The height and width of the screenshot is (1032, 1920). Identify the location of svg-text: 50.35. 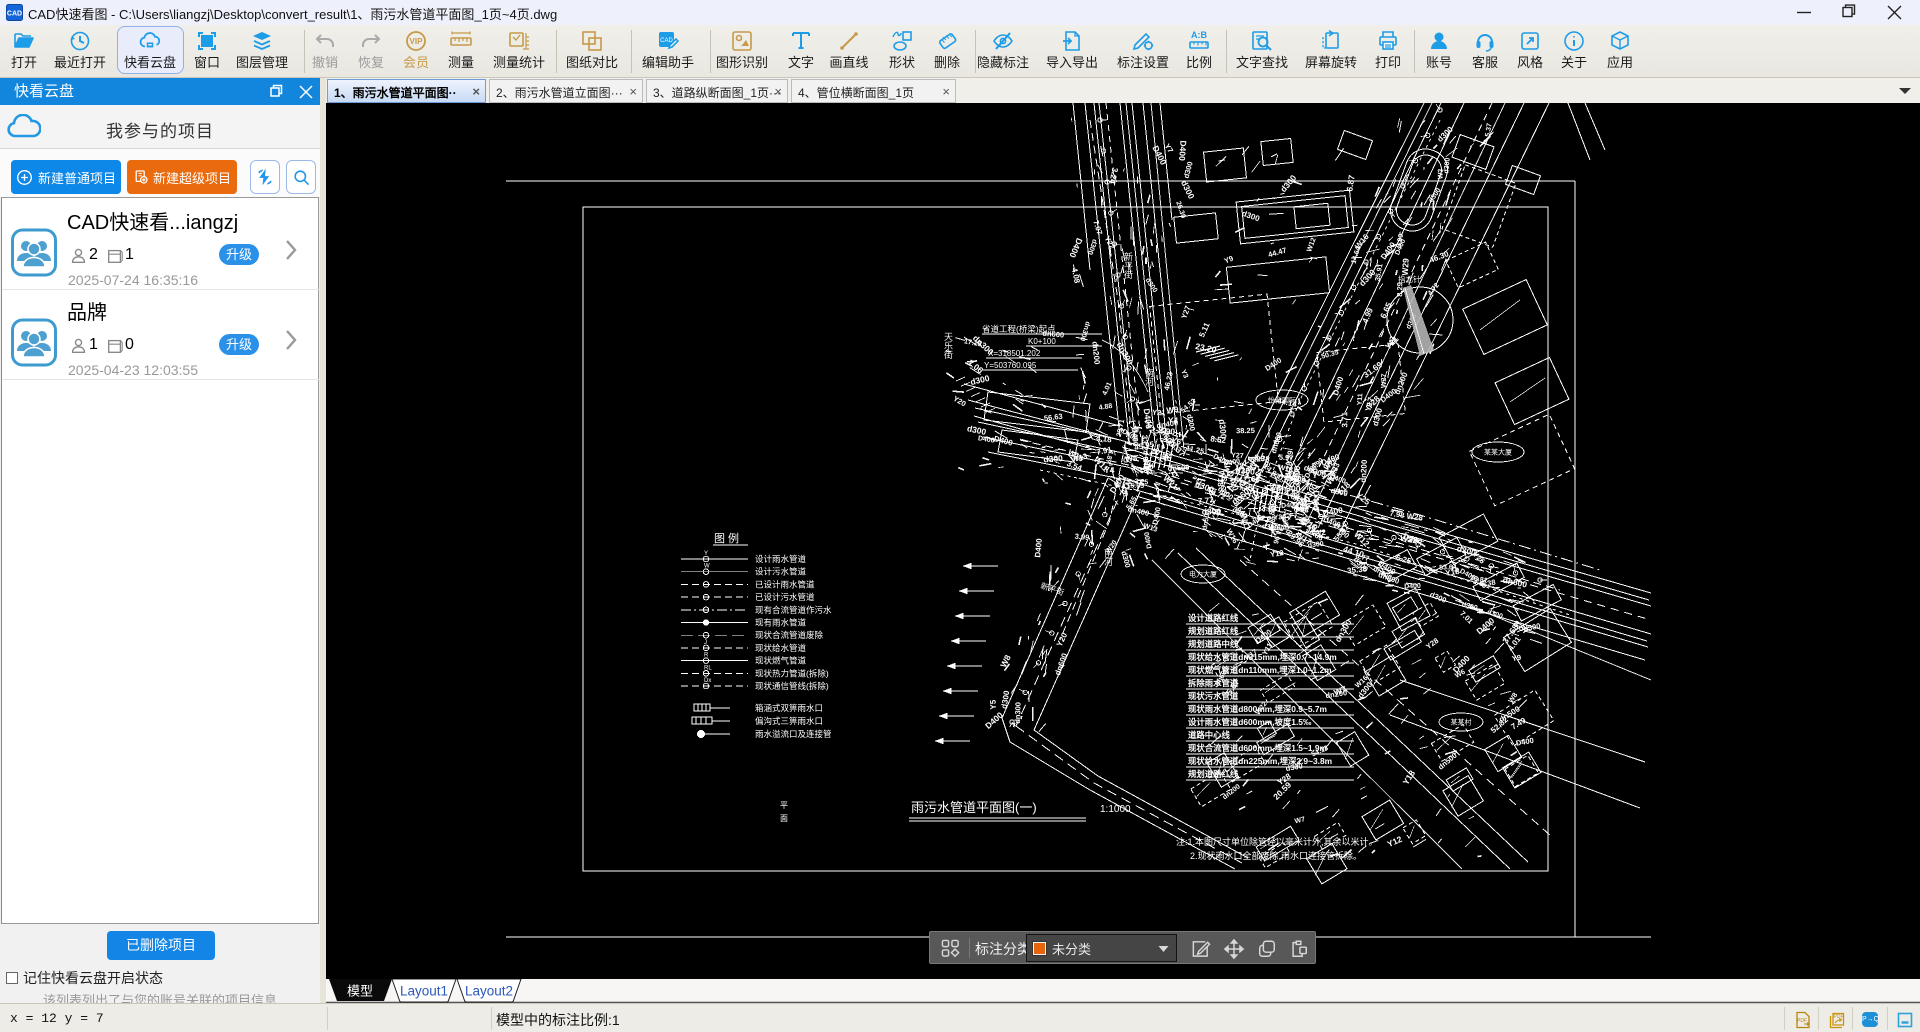
(1330, 355).